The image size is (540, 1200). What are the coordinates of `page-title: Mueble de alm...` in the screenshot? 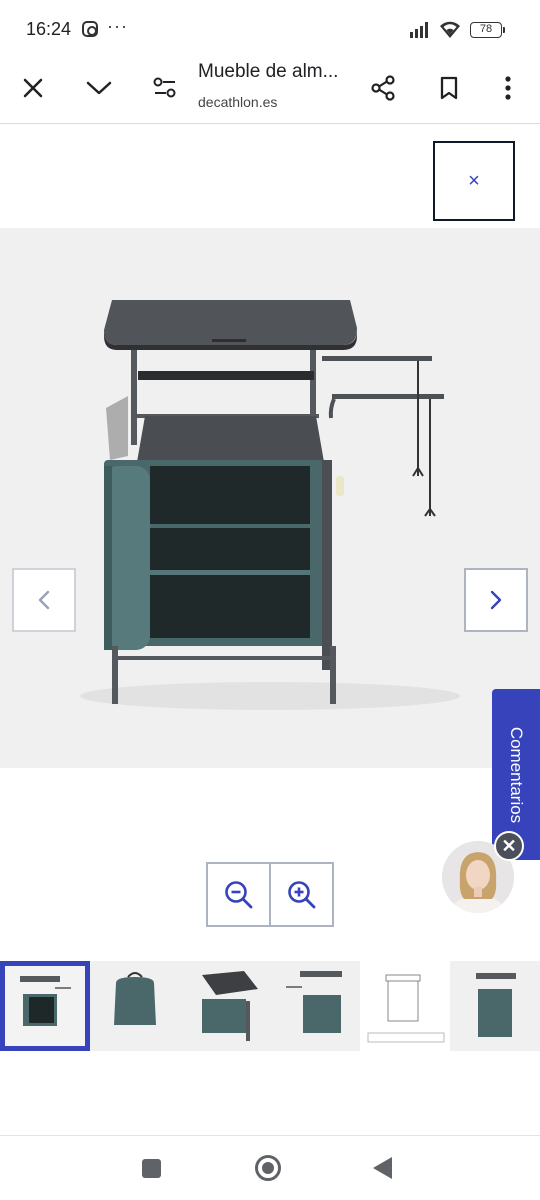 It's located at (268, 71).